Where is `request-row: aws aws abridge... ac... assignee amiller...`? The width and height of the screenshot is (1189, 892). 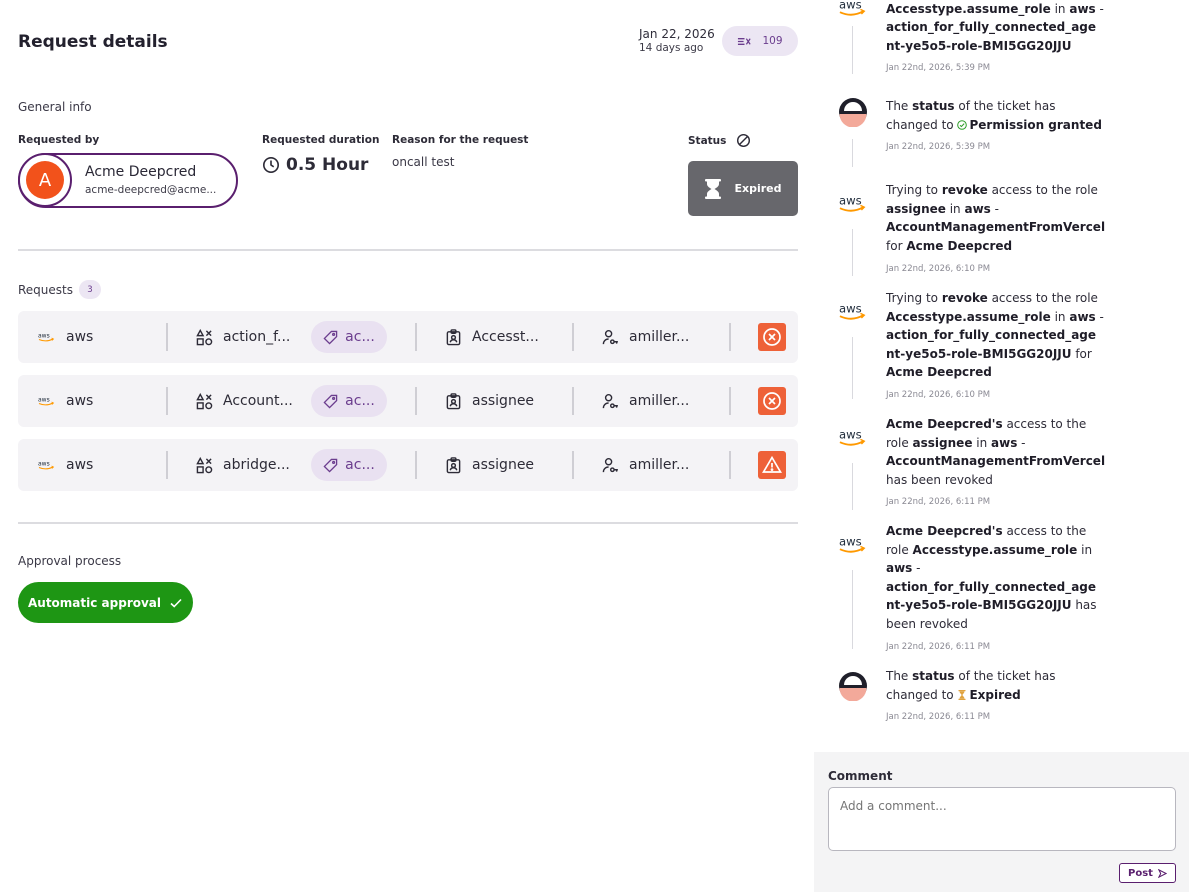 request-row: aws aws abridge... ac... assignee amiller... is located at coordinates (408, 465).